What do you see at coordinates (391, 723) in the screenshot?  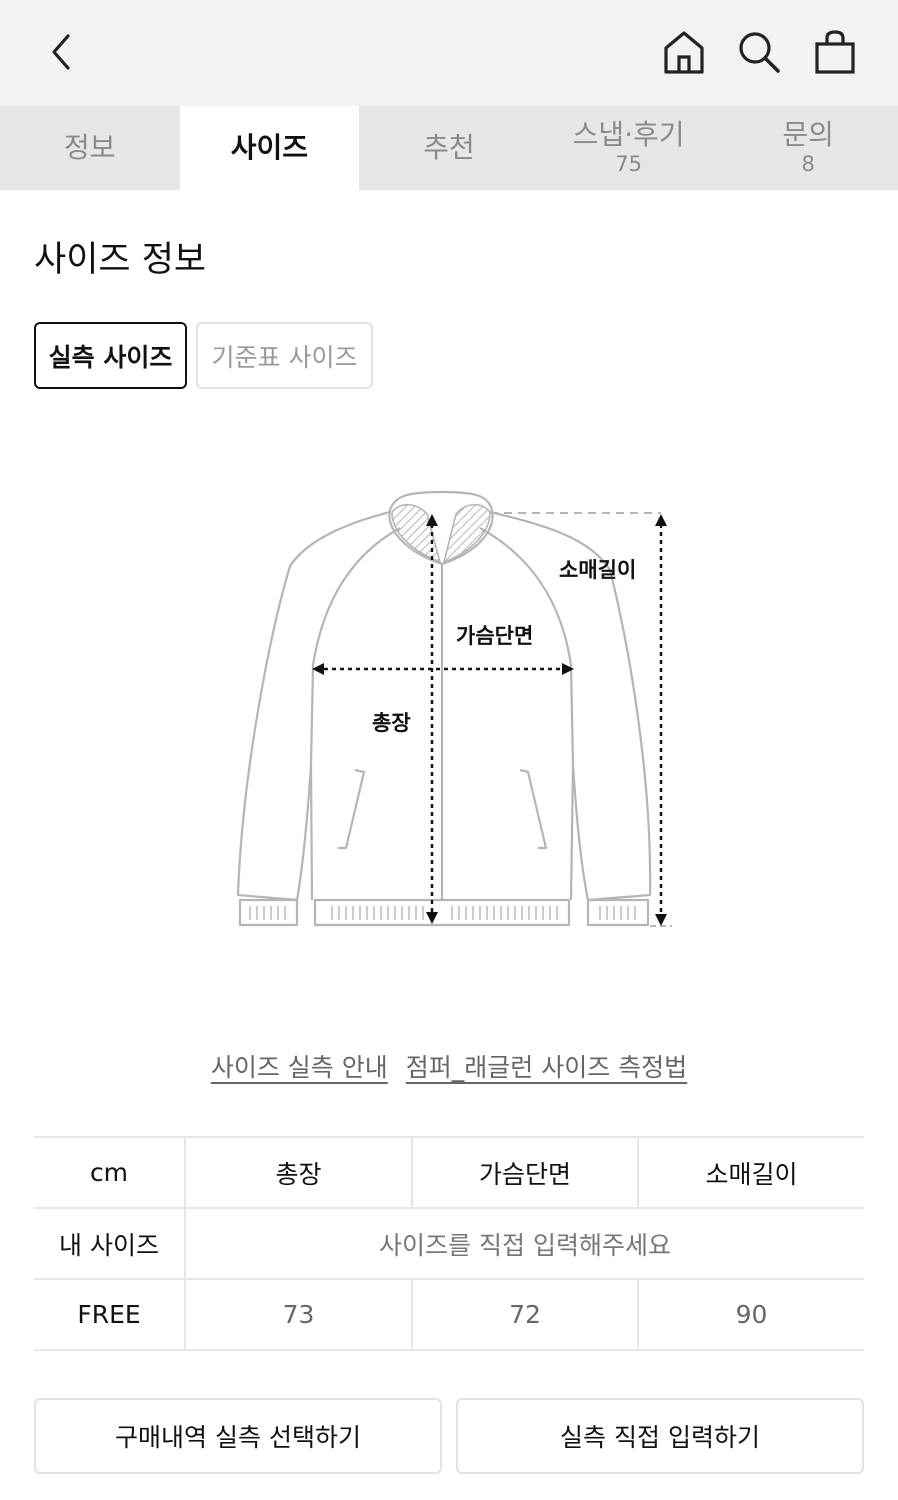 I see `total-length-label: 총장` at bounding box center [391, 723].